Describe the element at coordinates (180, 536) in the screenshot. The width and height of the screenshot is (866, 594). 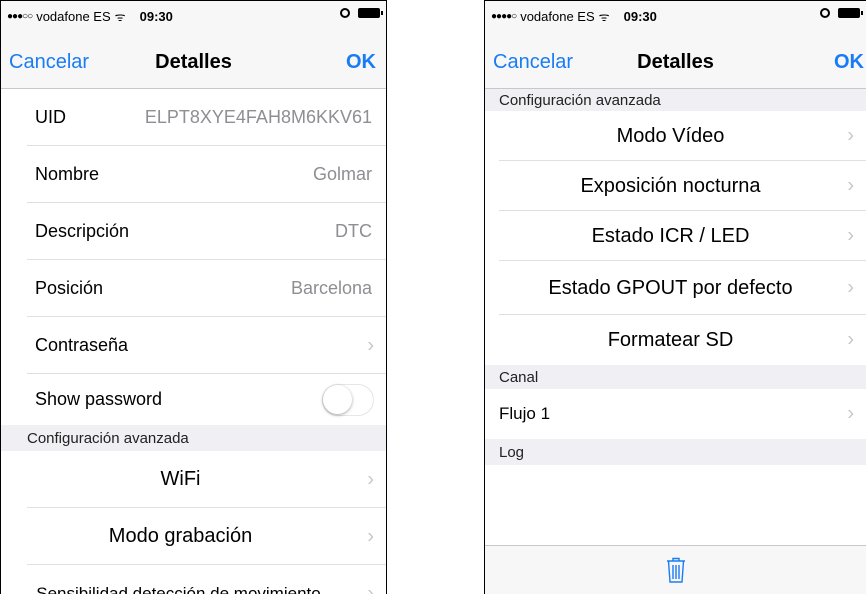
I see `modo-grabacion-label: Modo grabación` at that location.